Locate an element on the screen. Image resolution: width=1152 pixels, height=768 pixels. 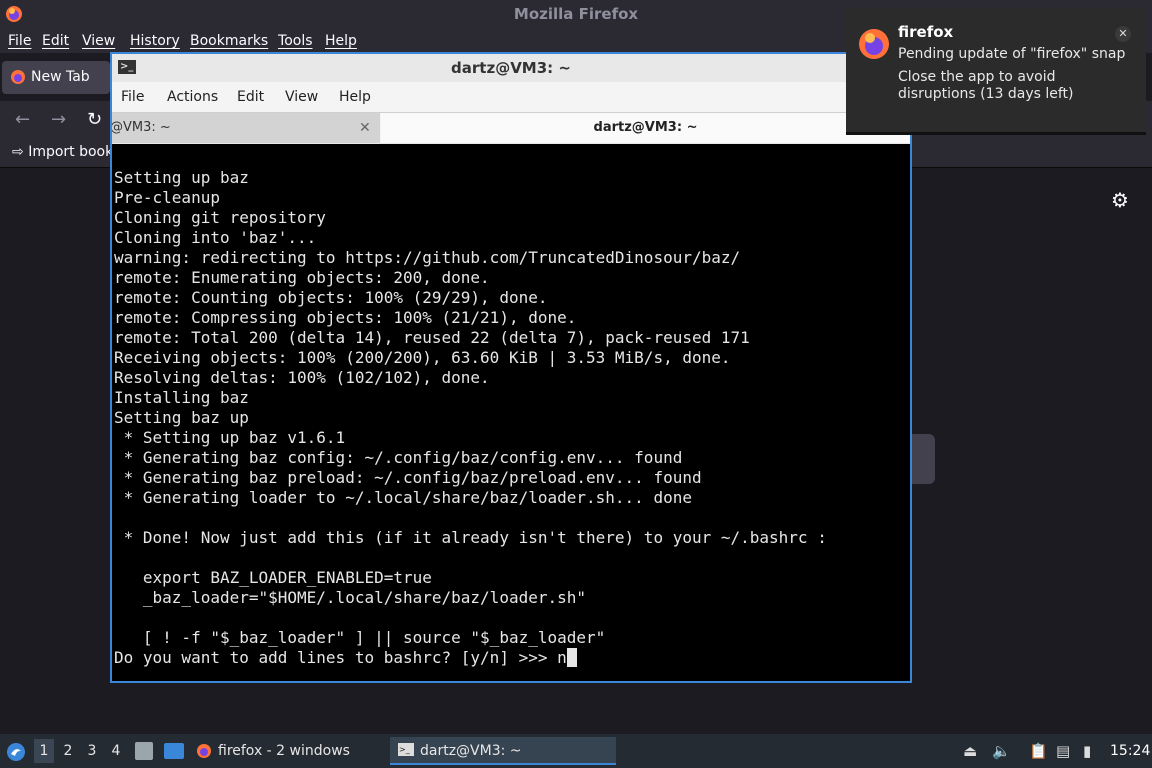
close-icon: ✕ is located at coordinates (1123, 34).